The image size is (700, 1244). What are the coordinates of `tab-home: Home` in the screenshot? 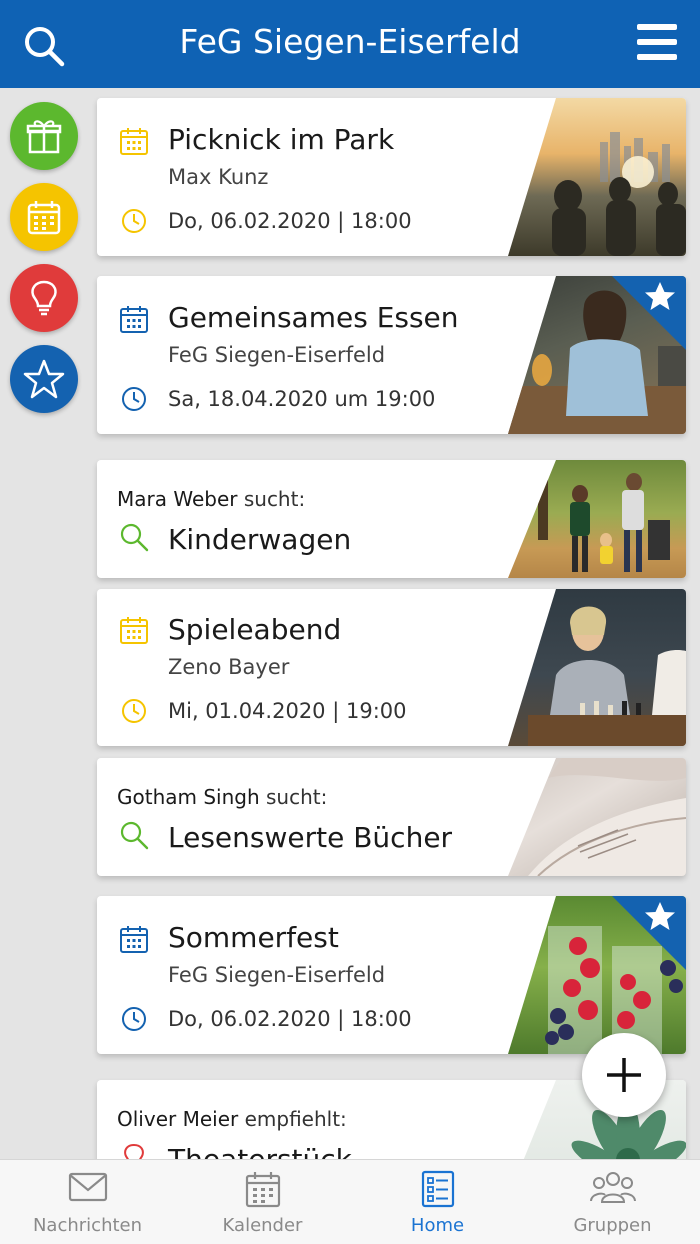 It's located at (437, 1202).